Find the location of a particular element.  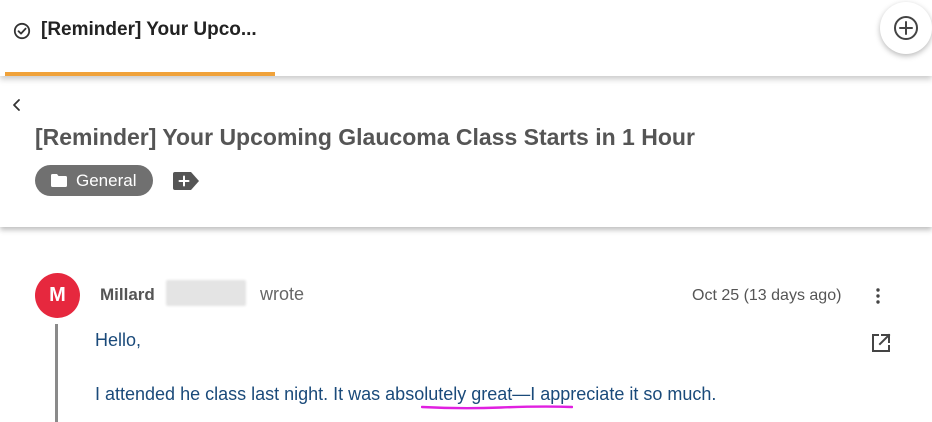

plus-circle-icon is located at coordinates (906, 28).